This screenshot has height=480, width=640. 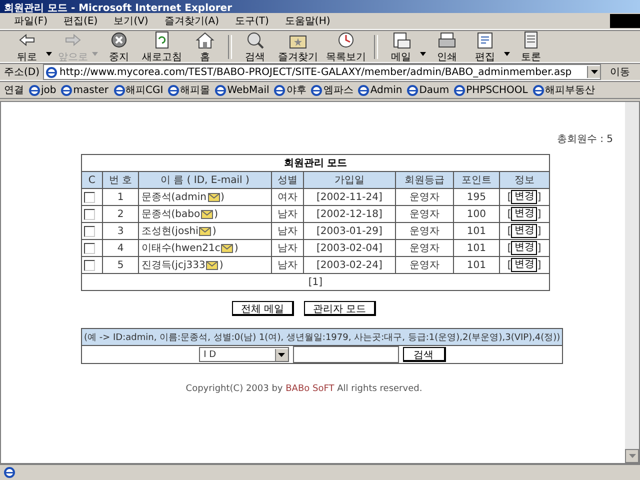 What do you see at coordinates (401, 47) in the screenshot?
I see `toolbar-button: 메일` at bounding box center [401, 47].